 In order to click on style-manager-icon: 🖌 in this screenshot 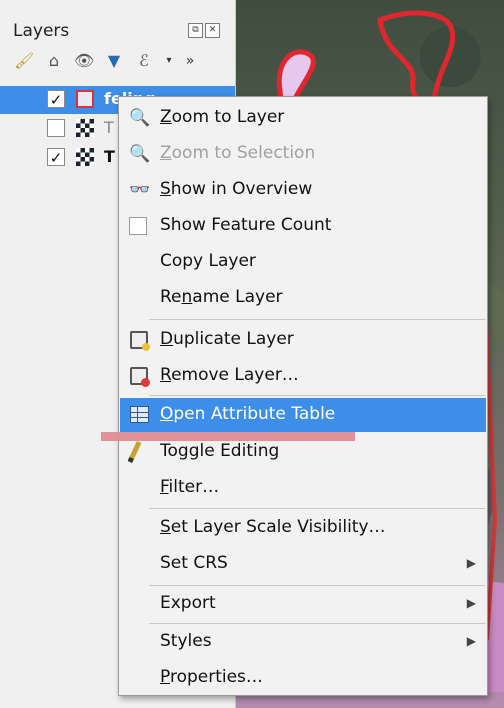, I will do `click(24, 61)`.